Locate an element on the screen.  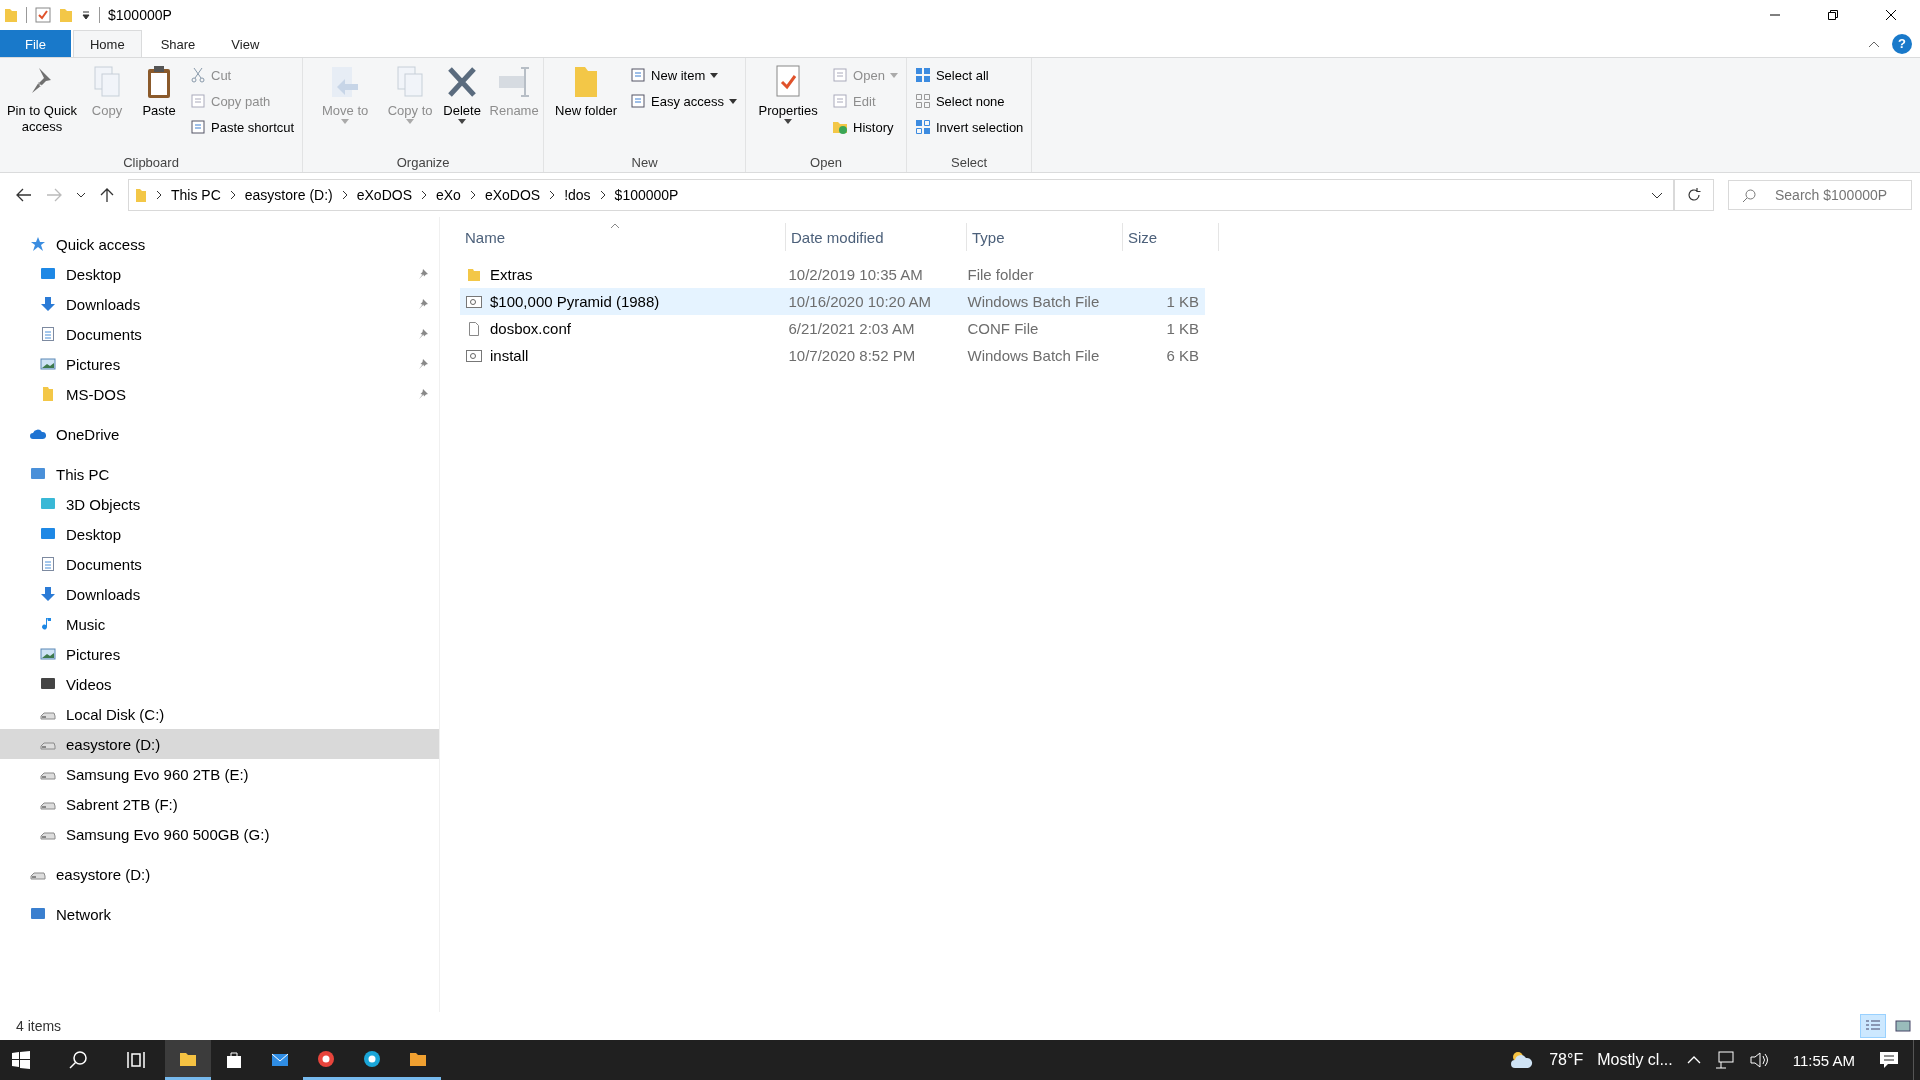
ribbon-button: Pin to Quick access is located at coordinates (42, 108).